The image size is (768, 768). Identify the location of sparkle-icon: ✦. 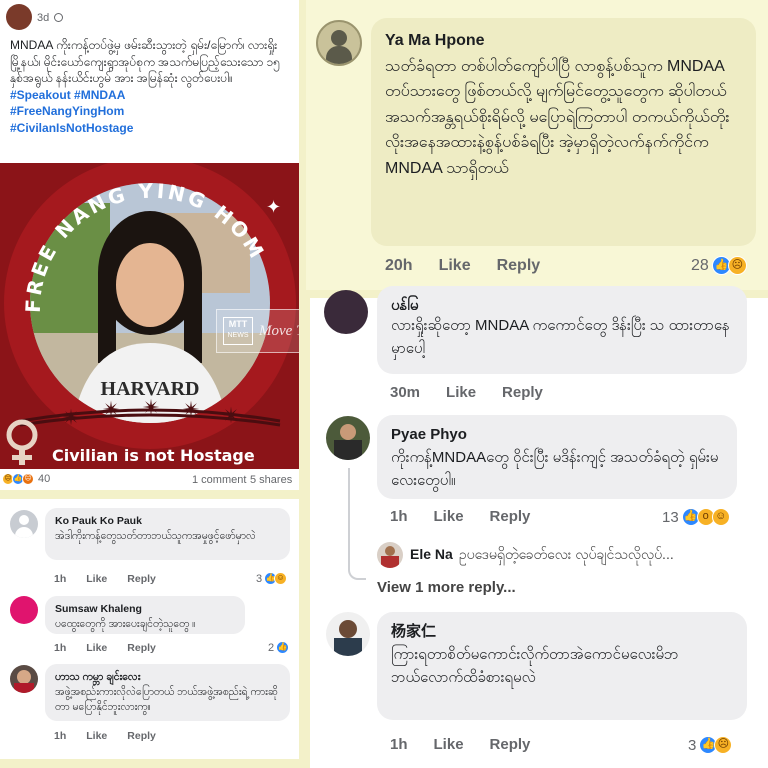
(273, 207).